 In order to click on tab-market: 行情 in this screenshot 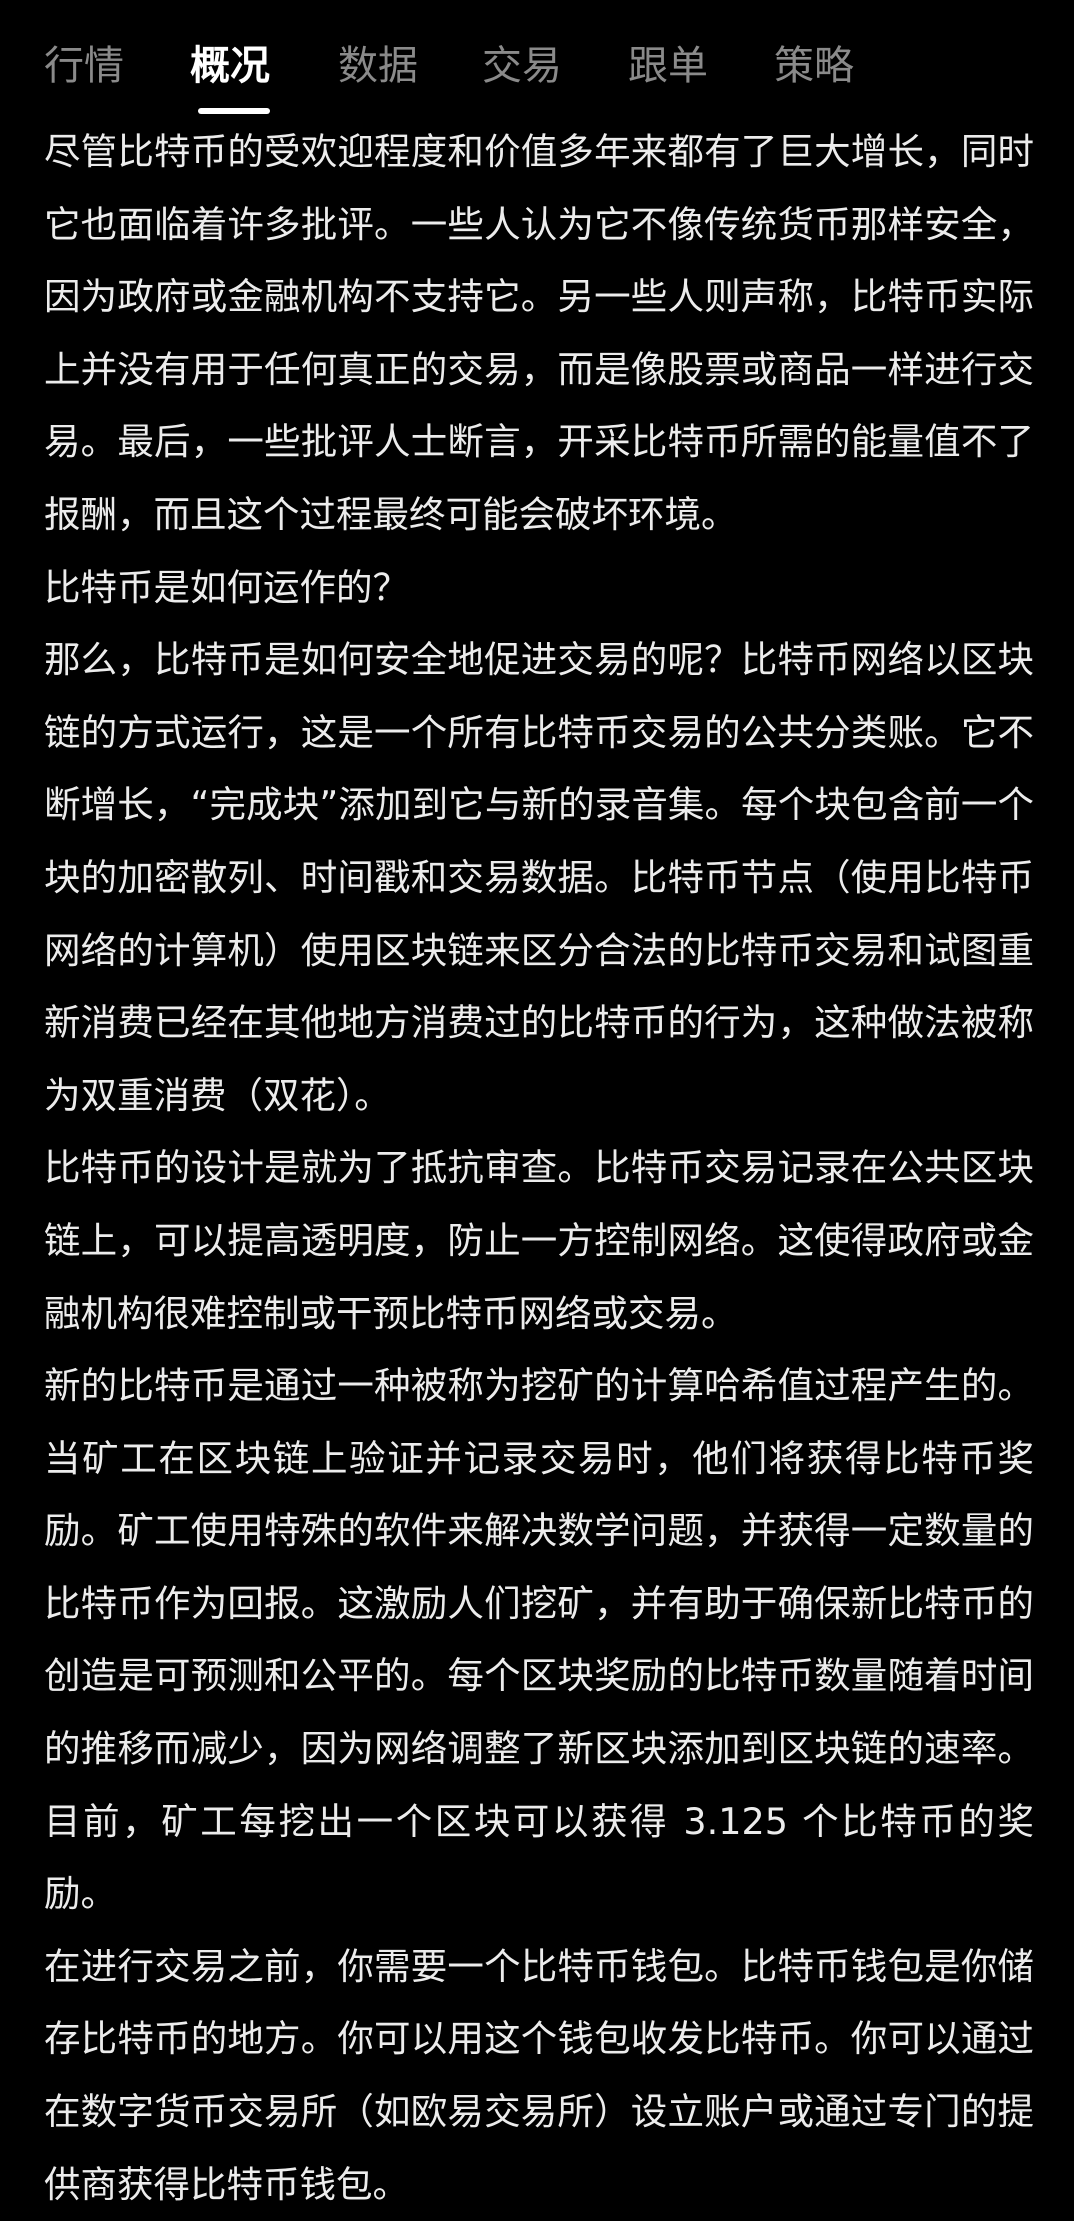, I will do `click(84, 66)`.